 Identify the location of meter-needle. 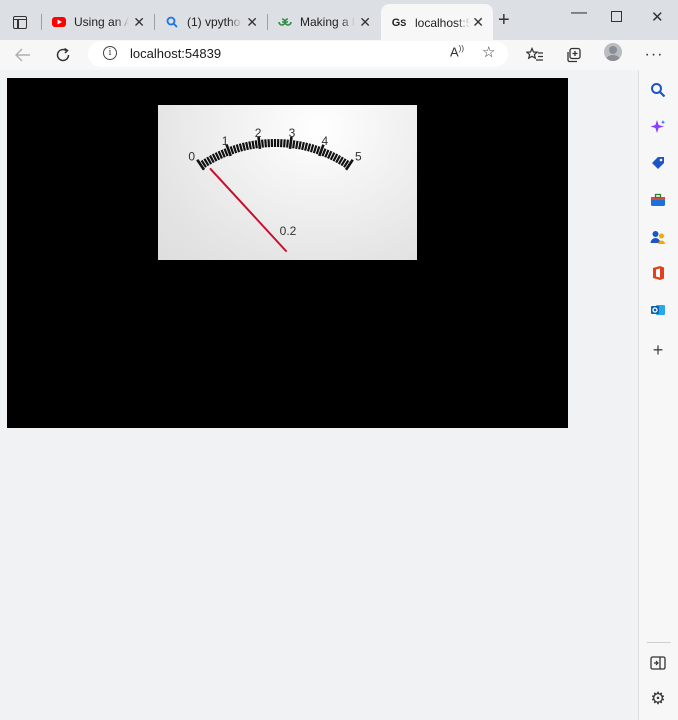
(248, 210).